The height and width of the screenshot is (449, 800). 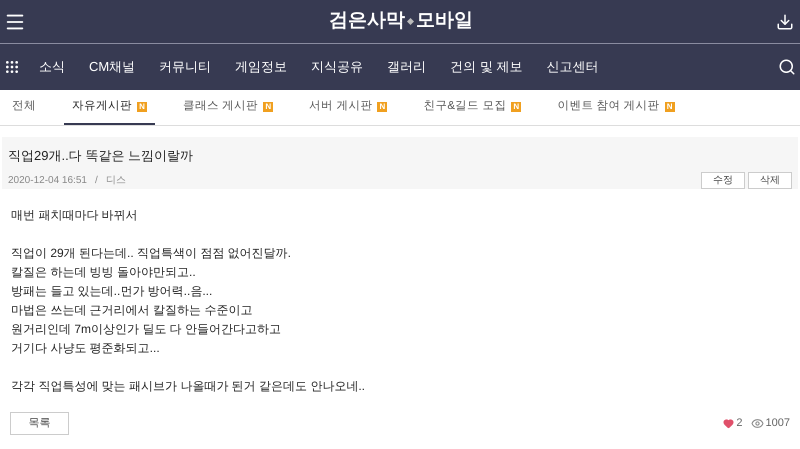 What do you see at coordinates (444, 21) in the screenshot?
I see `site-subtitle: 모바일` at bounding box center [444, 21].